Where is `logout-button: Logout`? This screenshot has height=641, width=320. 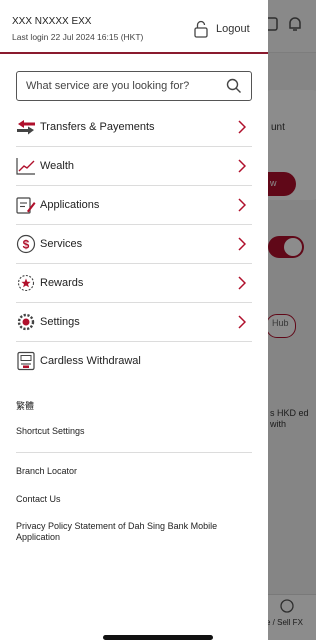
logout-button: Logout is located at coordinates (222, 29).